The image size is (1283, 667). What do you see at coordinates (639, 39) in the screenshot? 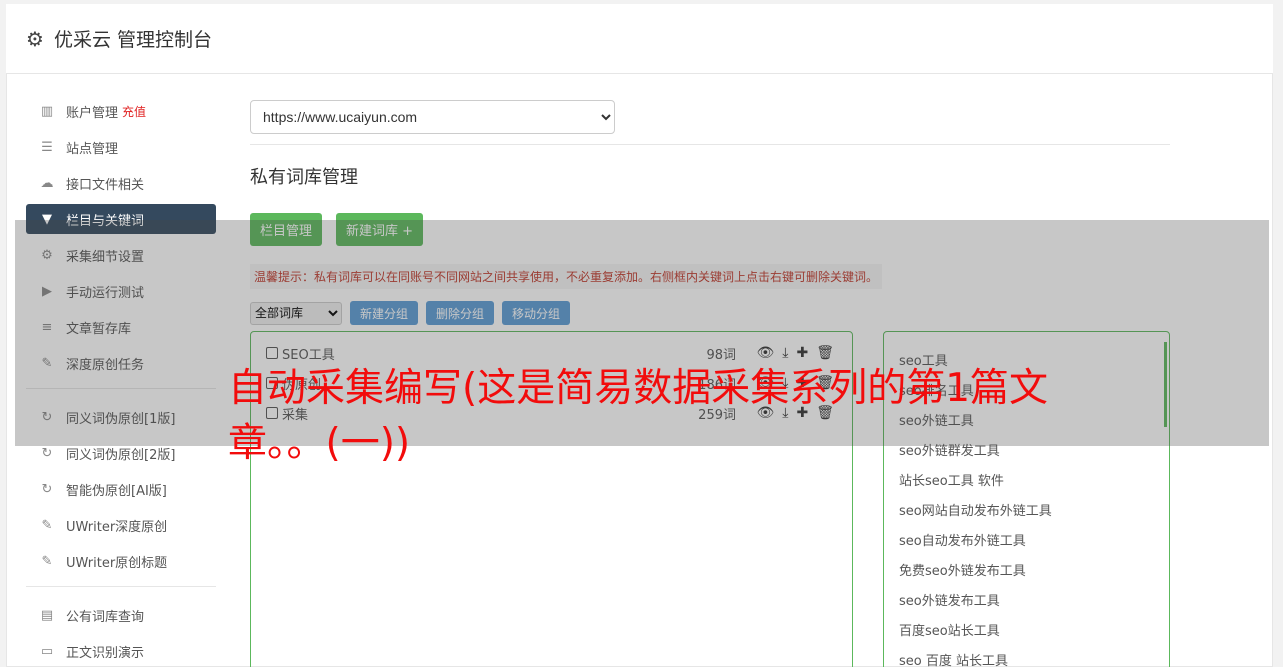
I see `app-header: ⚙ 优采云 管理控制台` at bounding box center [639, 39].